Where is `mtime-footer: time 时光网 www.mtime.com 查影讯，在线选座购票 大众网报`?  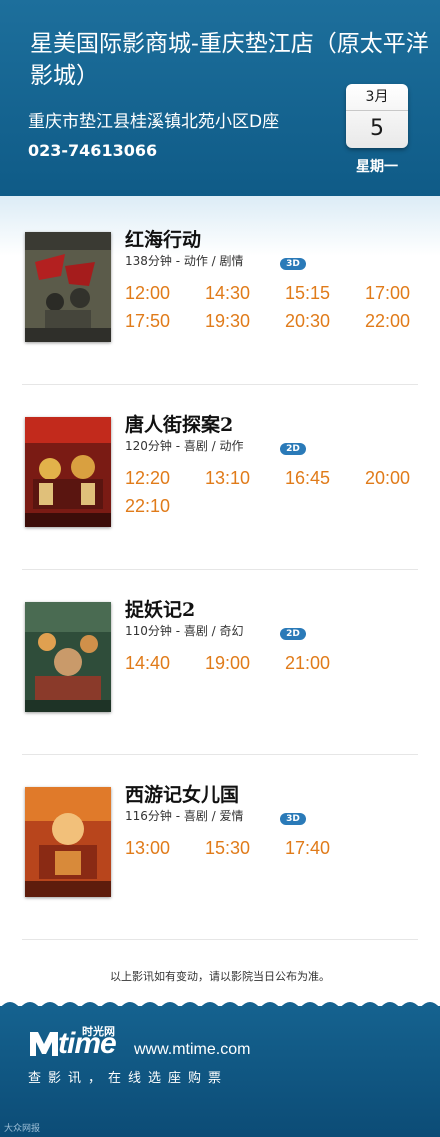 mtime-footer: time 时光网 www.mtime.com 查影讯，在线选座购票 大众网报 is located at coordinates (220, 1071).